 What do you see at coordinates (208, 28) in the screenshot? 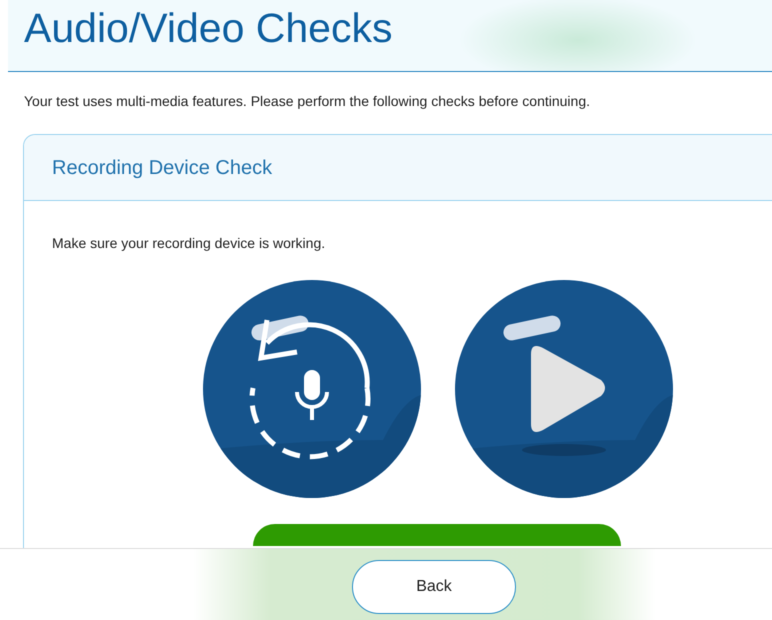
I see `page-title: Audio/Video Checks` at bounding box center [208, 28].